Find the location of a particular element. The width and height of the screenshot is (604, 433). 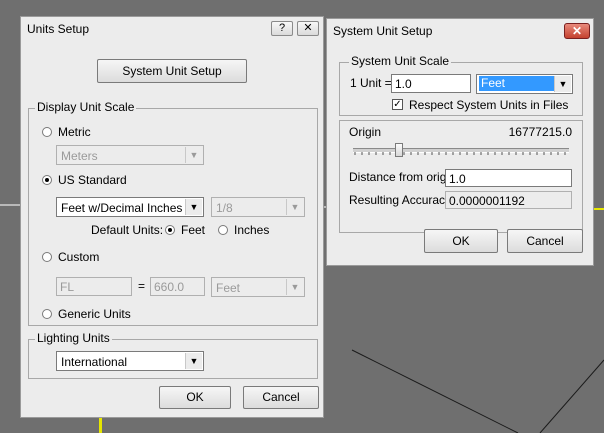

custom-label: Custom is located at coordinates (79, 257).